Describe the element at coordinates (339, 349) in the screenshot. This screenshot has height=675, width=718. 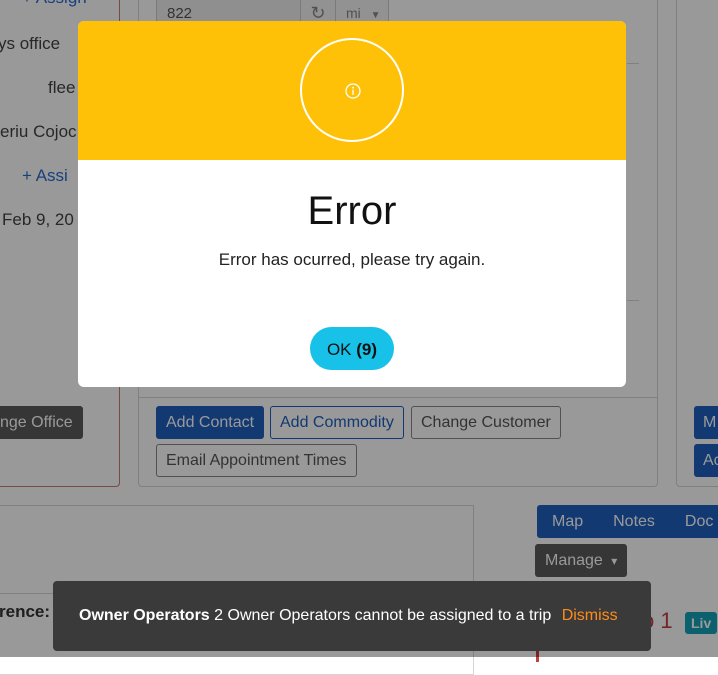
I see `ok-label: OK` at that location.